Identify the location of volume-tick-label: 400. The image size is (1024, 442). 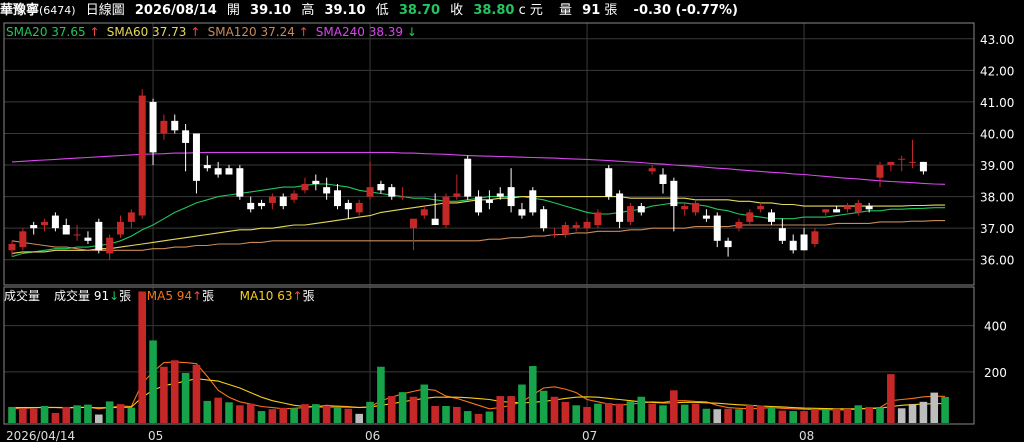
(995, 327).